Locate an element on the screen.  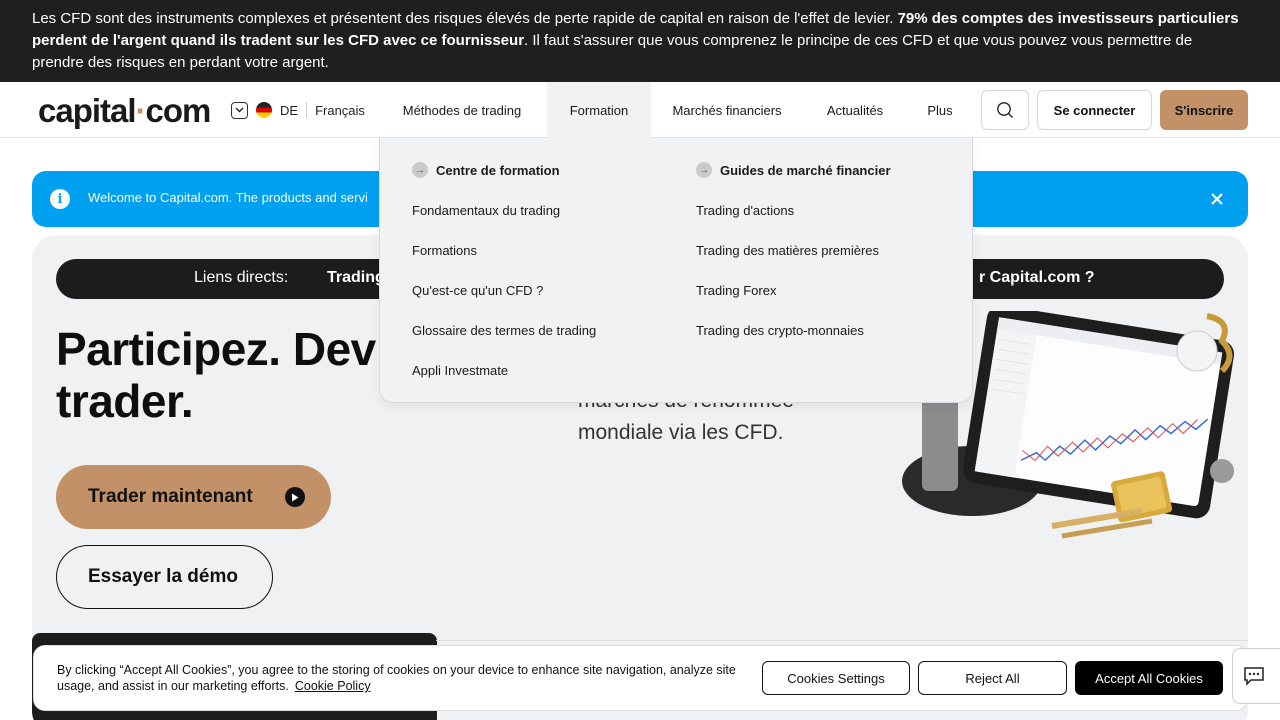
trade-now-label: Trader maintenant is located at coordinates (170, 496).